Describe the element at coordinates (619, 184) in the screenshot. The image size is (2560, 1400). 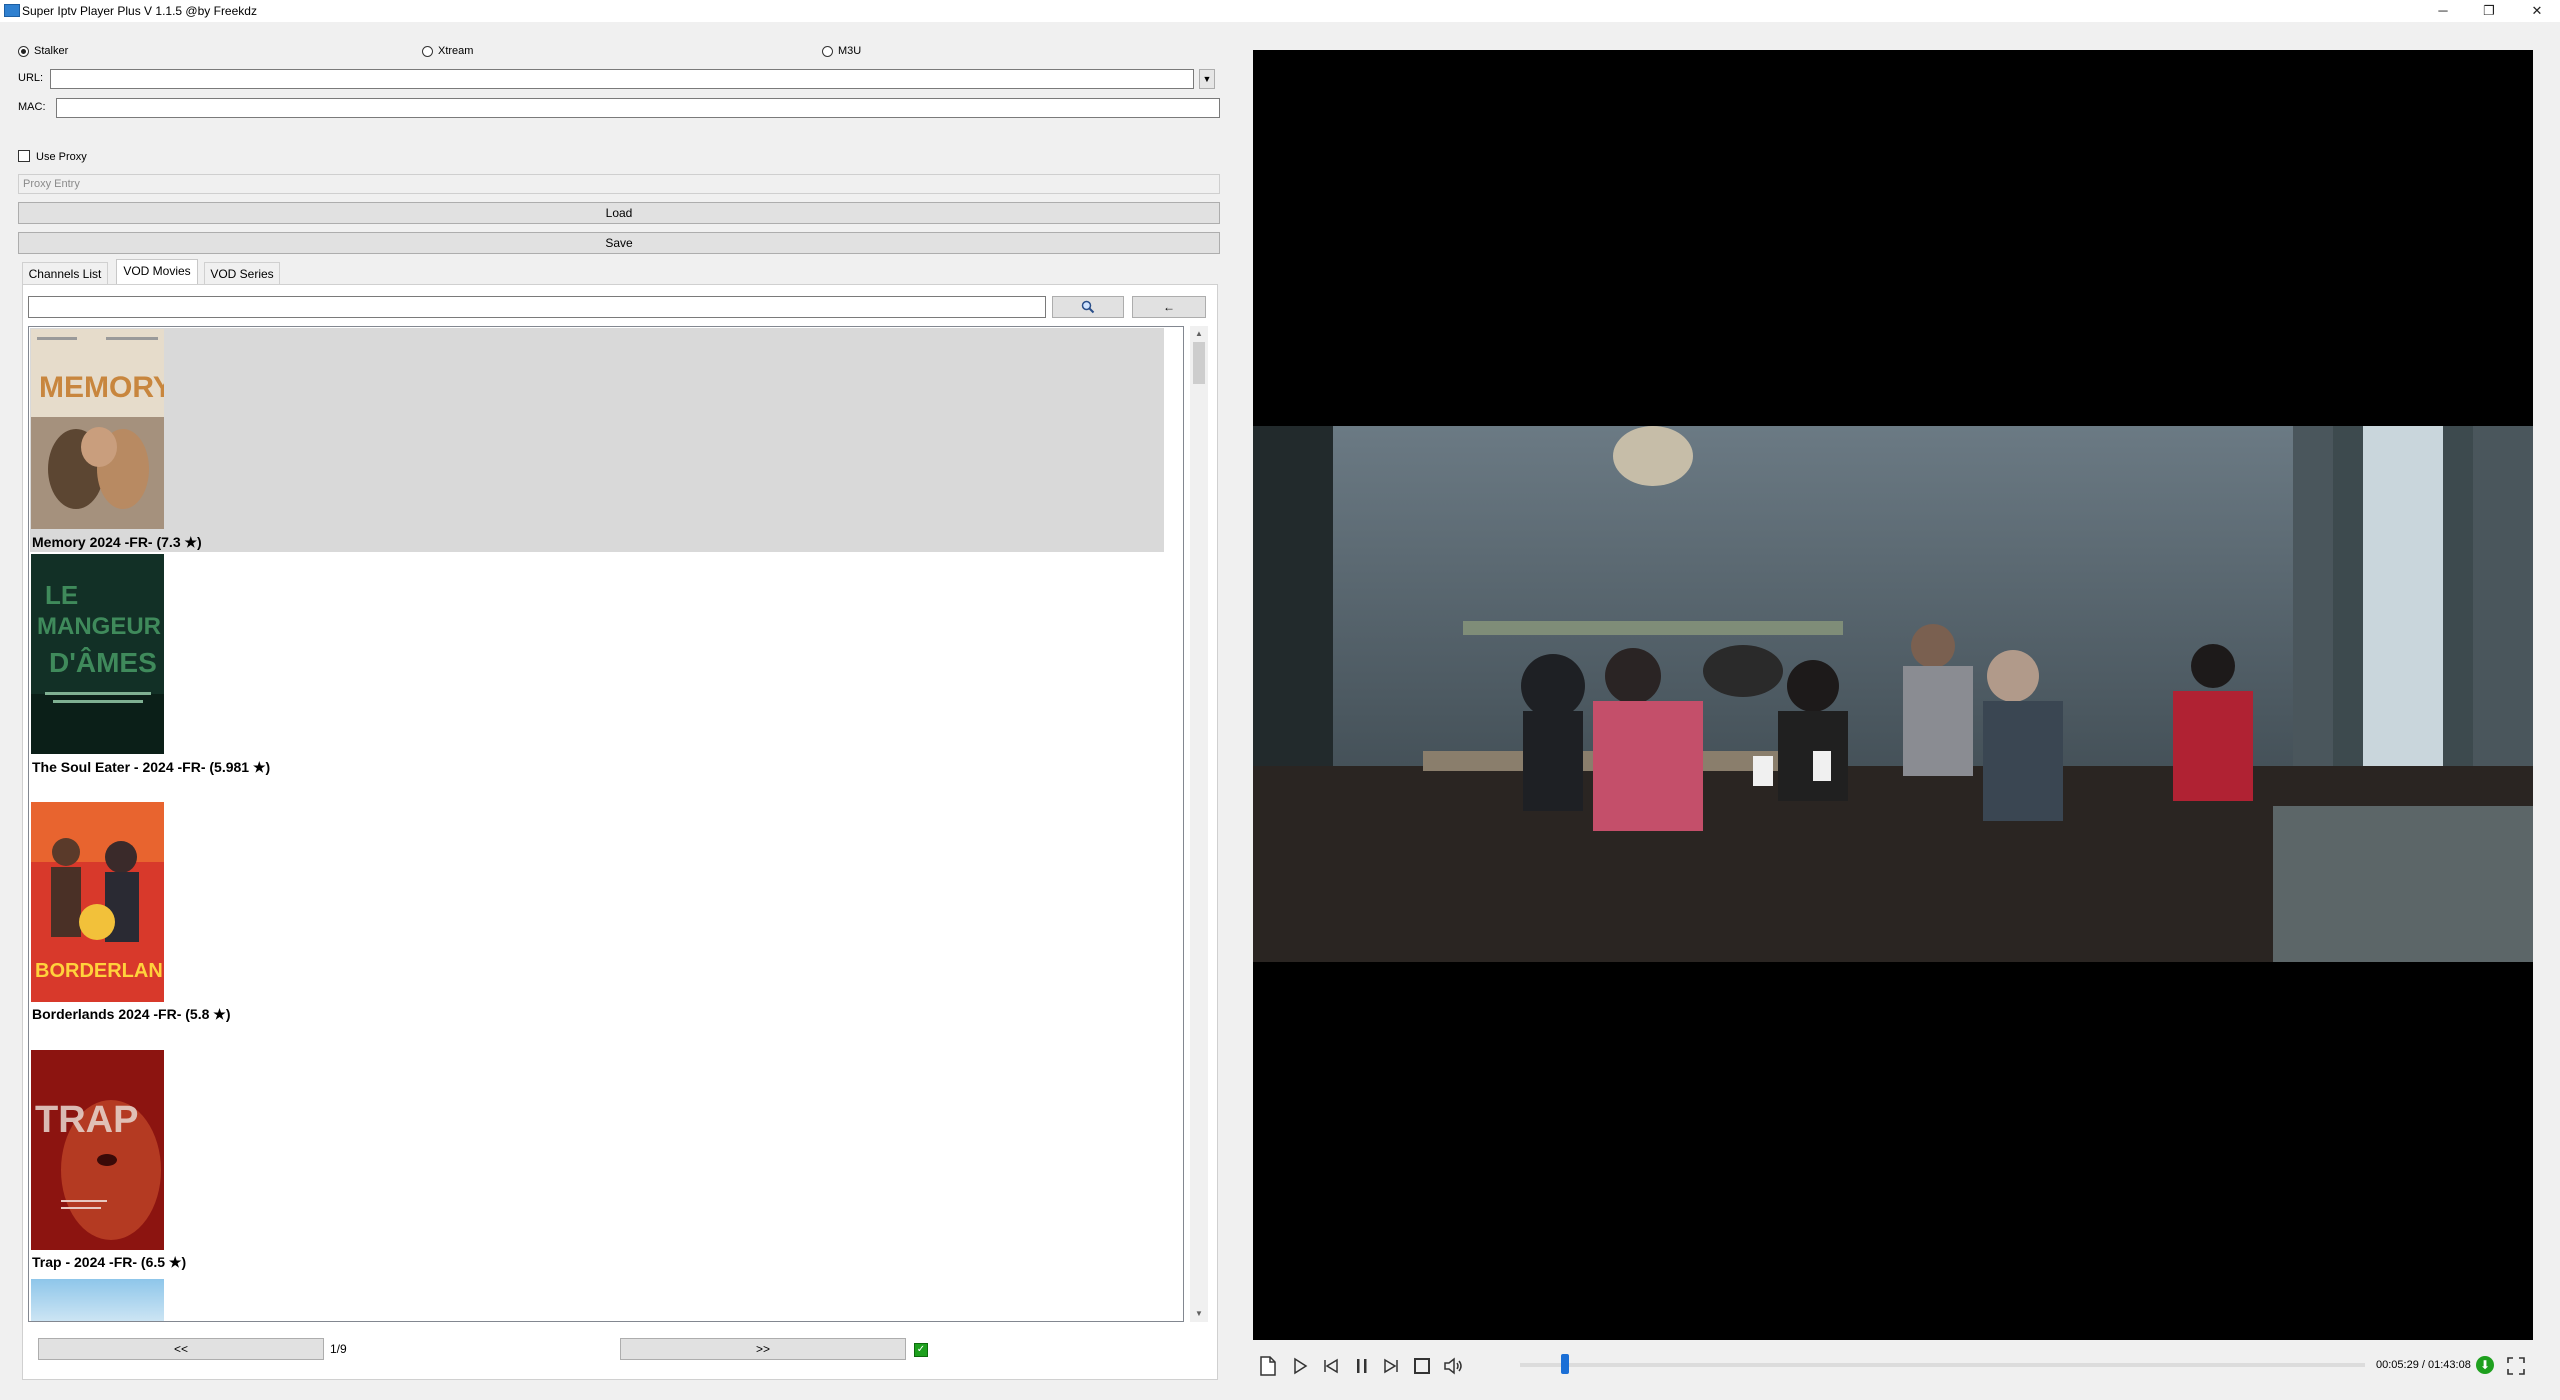
I see `proxy-entry-input: Proxy Entry` at that location.